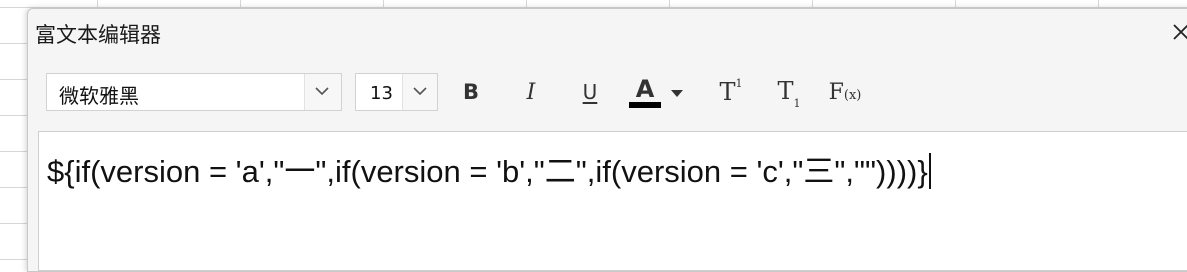  I want to click on underline-button: U, so click(590, 92).